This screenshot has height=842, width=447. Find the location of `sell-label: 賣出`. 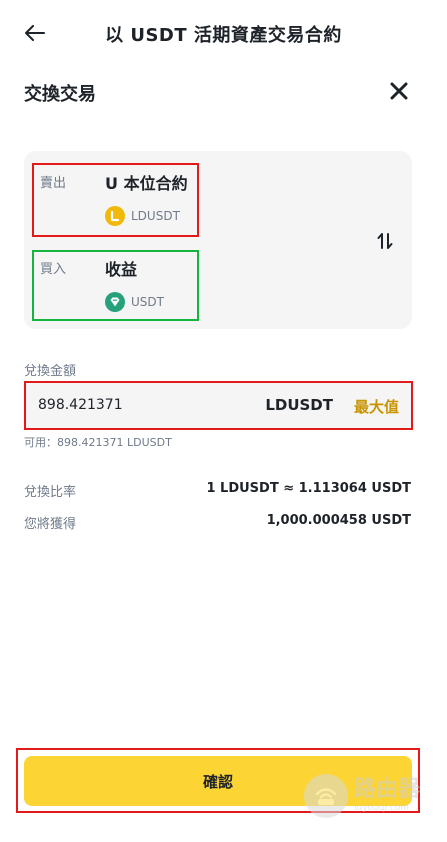

sell-label: 賣出 is located at coordinates (53, 183).